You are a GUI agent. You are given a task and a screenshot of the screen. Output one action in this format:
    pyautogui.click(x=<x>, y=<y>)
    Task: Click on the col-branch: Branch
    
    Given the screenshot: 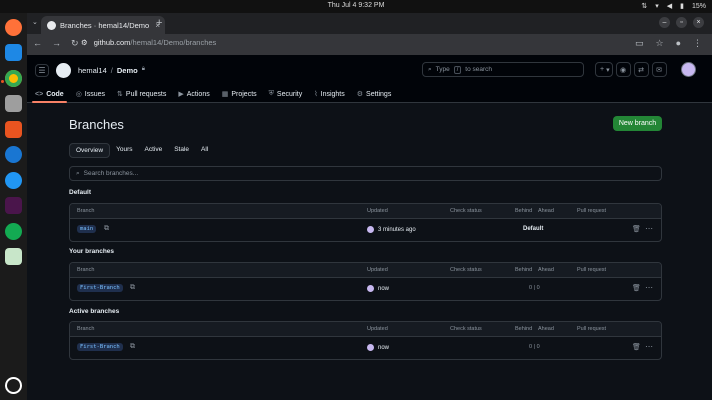 What is the action you would take?
    pyautogui.click(x=86, y=211)
    